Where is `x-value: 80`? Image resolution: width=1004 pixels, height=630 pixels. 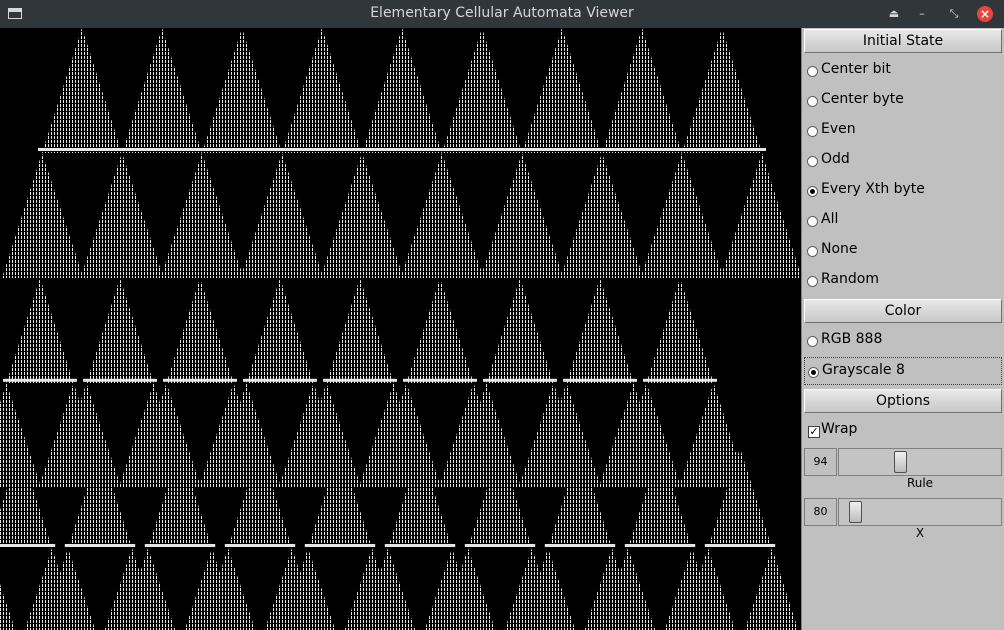 x-value: 80 is located at coordinates (820, 512).